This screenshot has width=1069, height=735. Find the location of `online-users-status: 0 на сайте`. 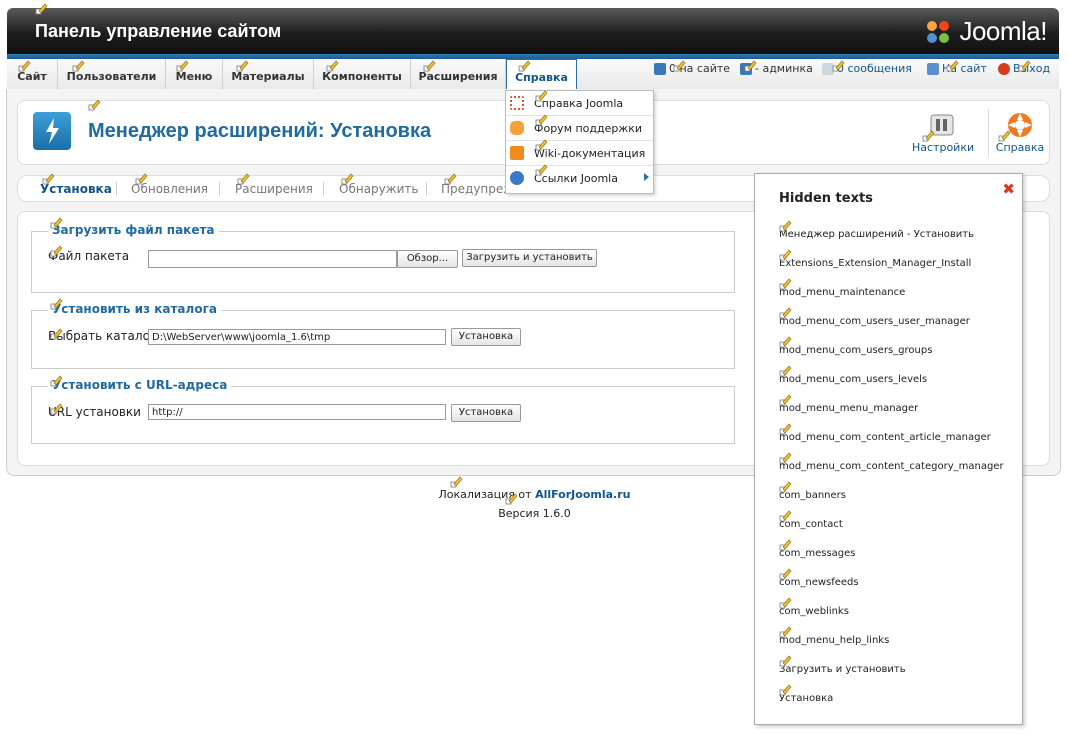

online-users-status: 0 на сайте is located at coordinates (692, 68).